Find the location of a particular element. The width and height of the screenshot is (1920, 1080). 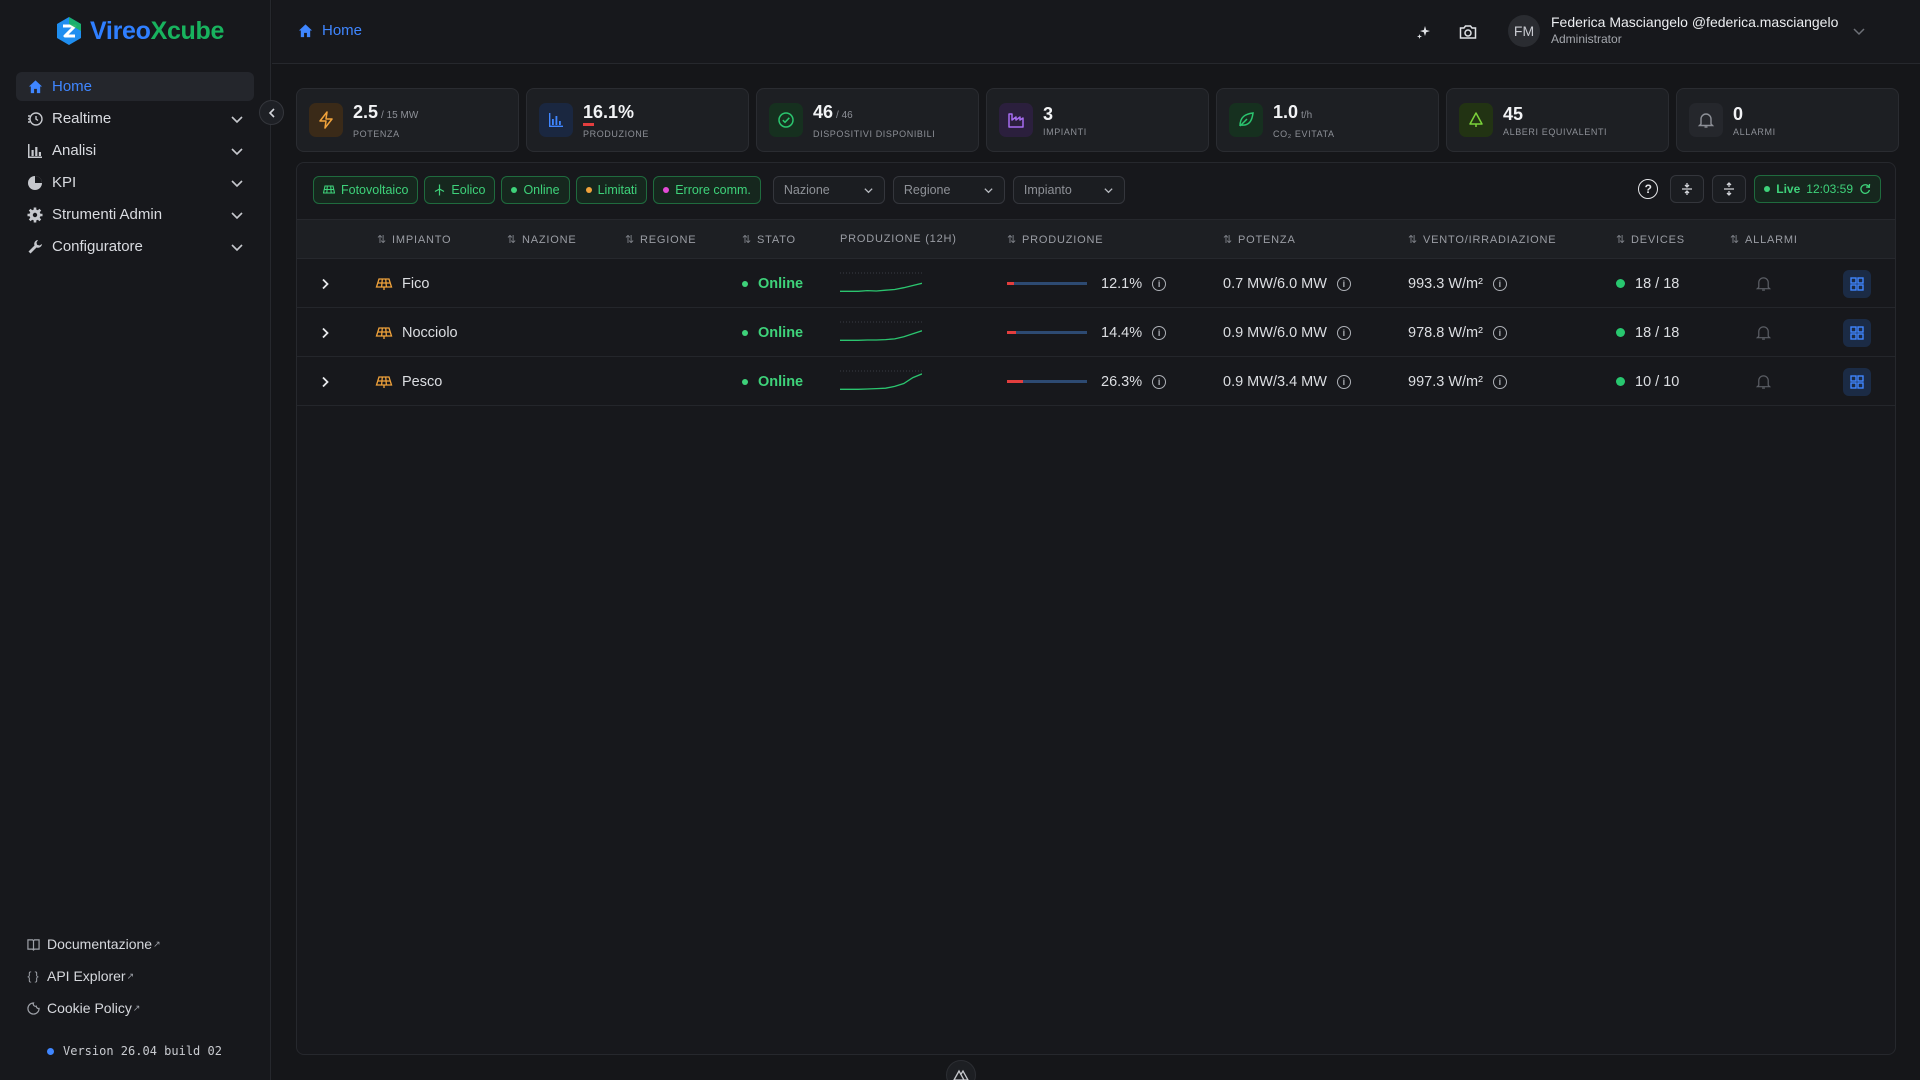

regione-select: Regione is located at coordinates (948, 190).